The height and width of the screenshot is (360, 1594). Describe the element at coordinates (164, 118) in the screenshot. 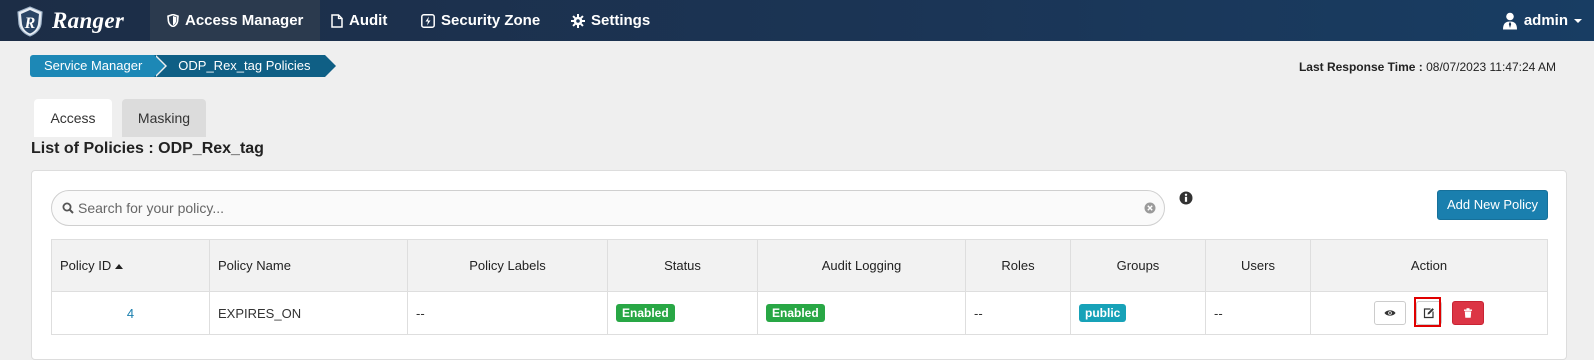

I see `tab-masking: Masking` at that location.